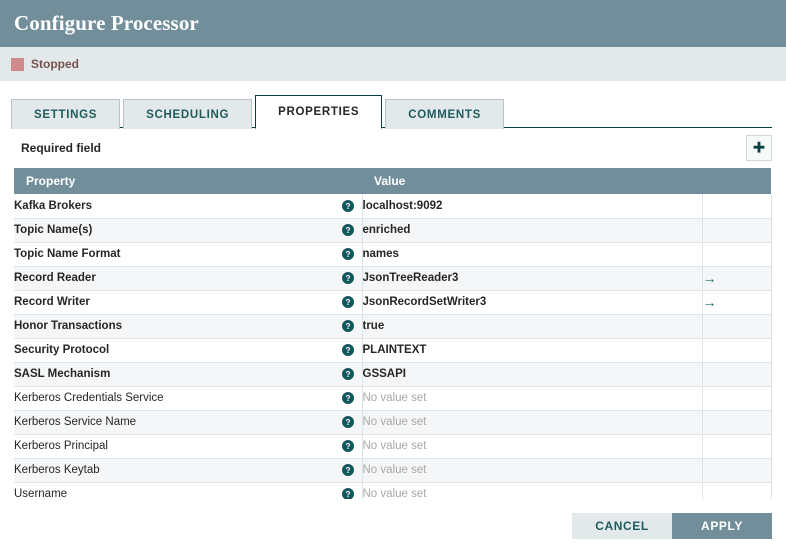  I want to click on table-row: Security Protocol? PLAINTEXT, so click(393, 350).